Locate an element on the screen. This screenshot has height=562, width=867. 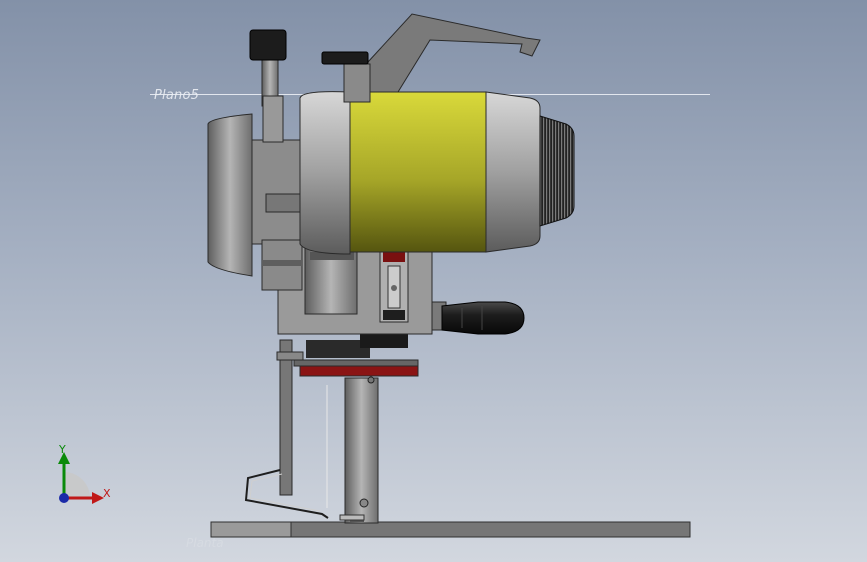
triad-plane is located at coordinates (77, 485).